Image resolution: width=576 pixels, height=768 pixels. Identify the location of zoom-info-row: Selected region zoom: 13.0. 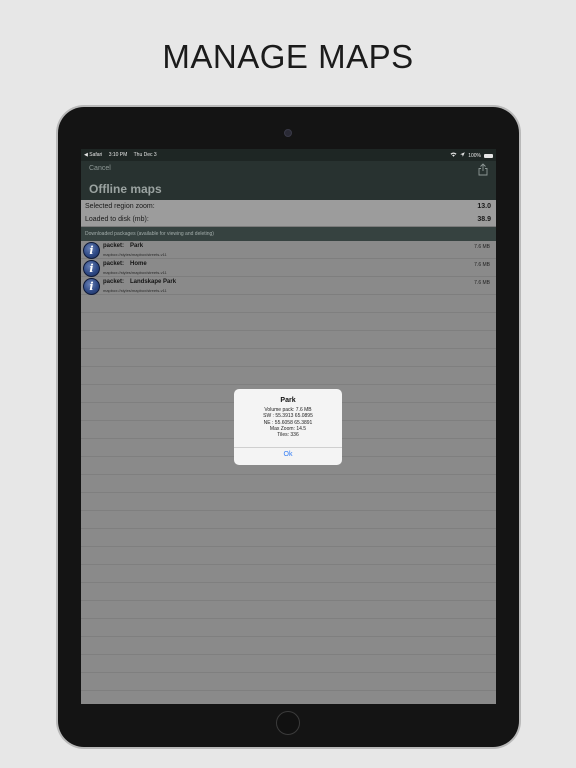
(288, 207).